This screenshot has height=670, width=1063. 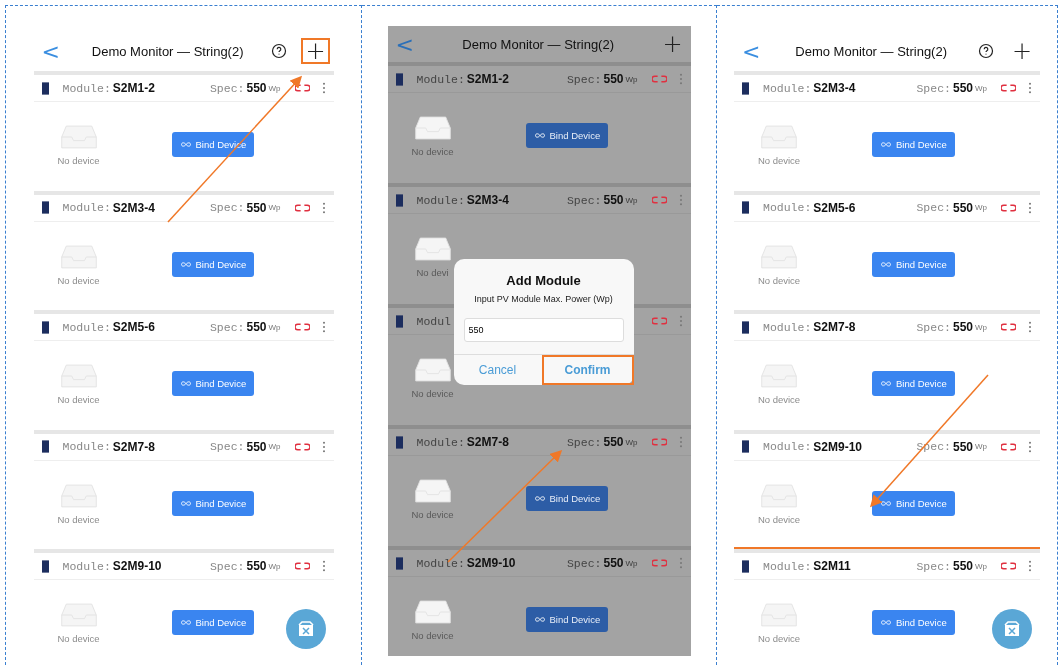 I want to click on confirm-button: Confirm, so click(x=587, y=370).